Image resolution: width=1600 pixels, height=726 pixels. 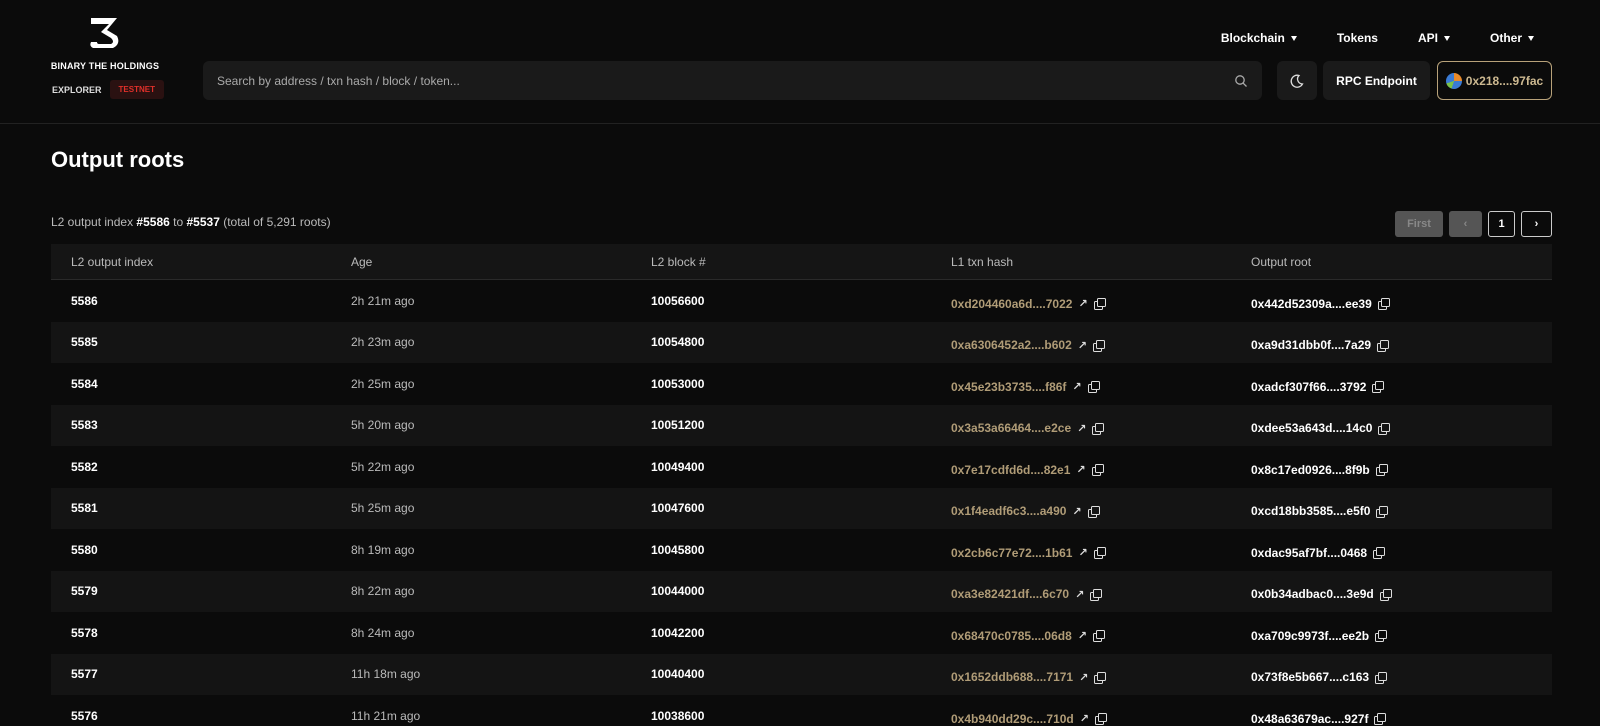 What do you see at coordinates (1401, 428) in the screenshot?
I see `output-root-cell: 0xdee53a643d....14c0` at bounding box center [1401, 428].